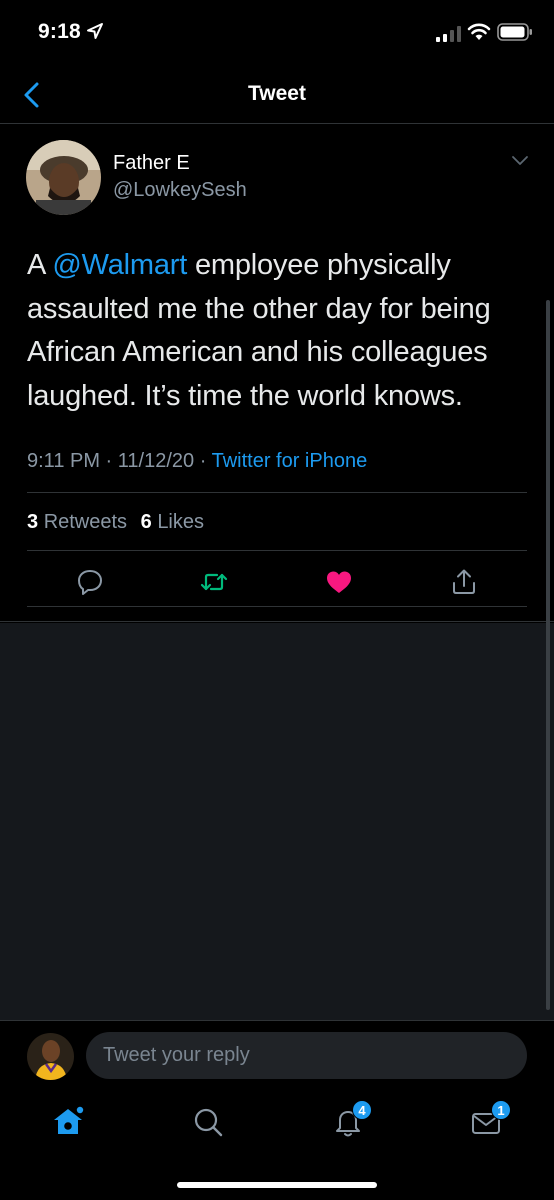 This screenshot has width=554, height=1200. I want to click on home-icon, so click(69, 1120).